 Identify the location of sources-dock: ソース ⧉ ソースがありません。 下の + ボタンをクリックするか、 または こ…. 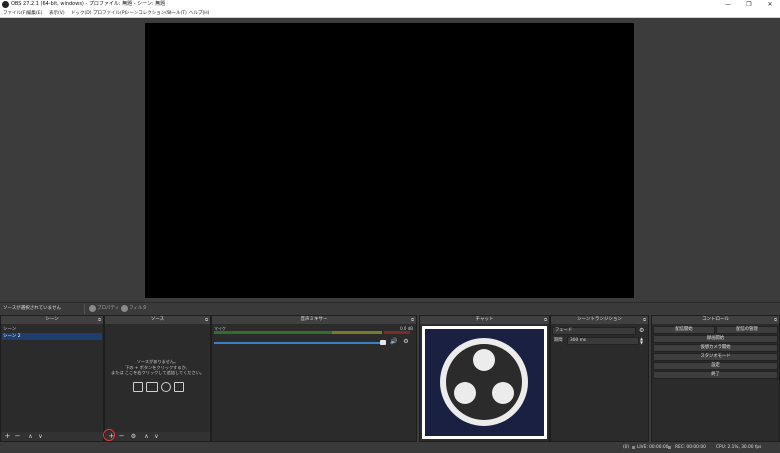
(157, 378).